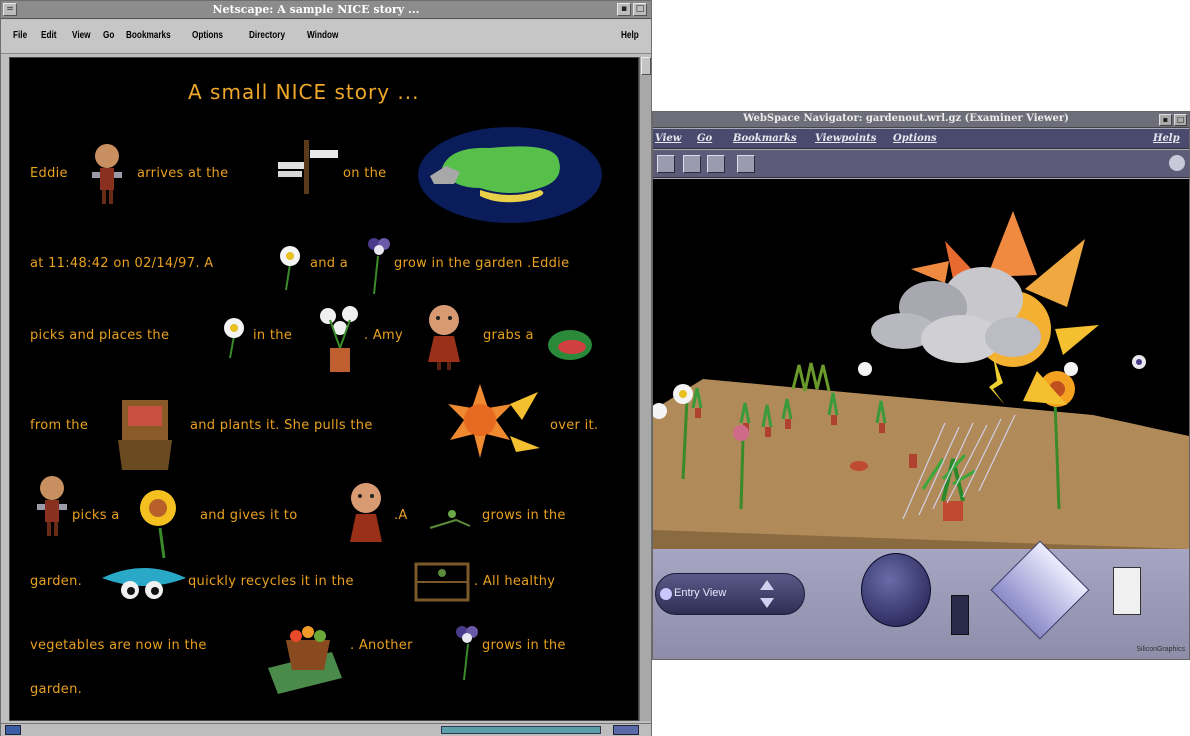 This screenshot has height=736, width=1190. What do you see at coordinates (645, 389) in the screenshot?
I see `vertical-scrollbar` at bounding box center [645, 389].